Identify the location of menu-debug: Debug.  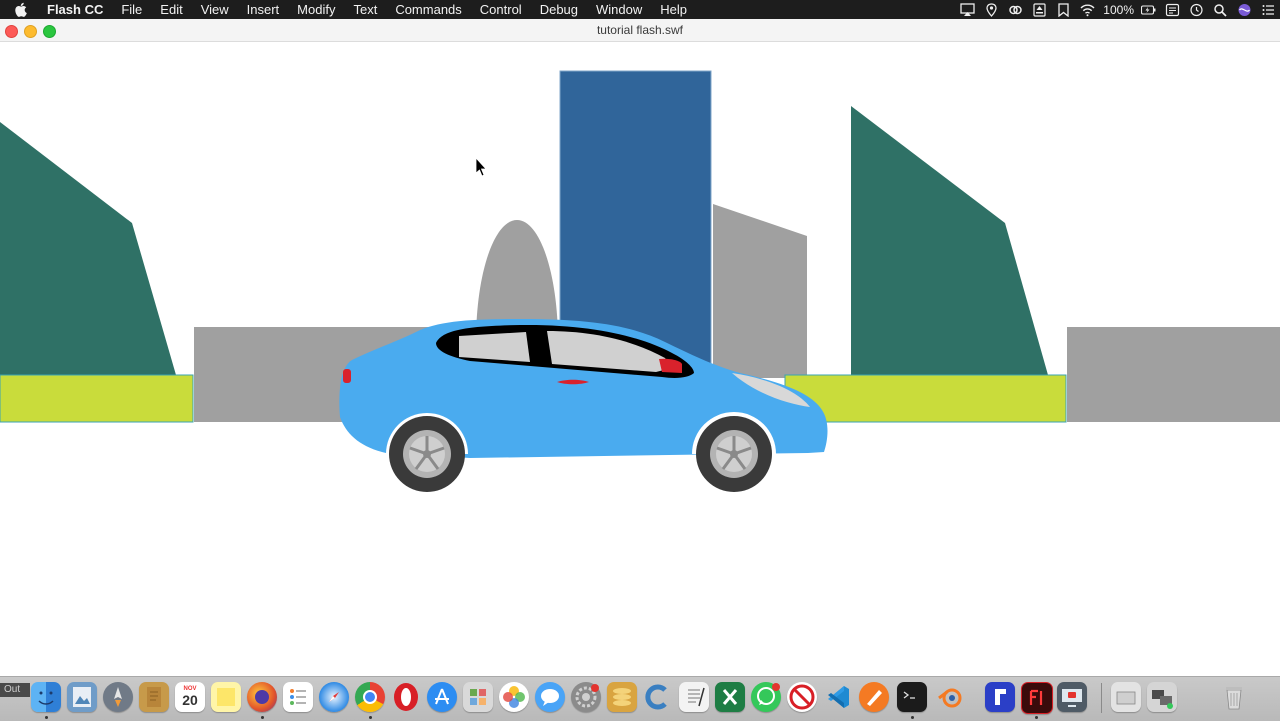
(559, 9).